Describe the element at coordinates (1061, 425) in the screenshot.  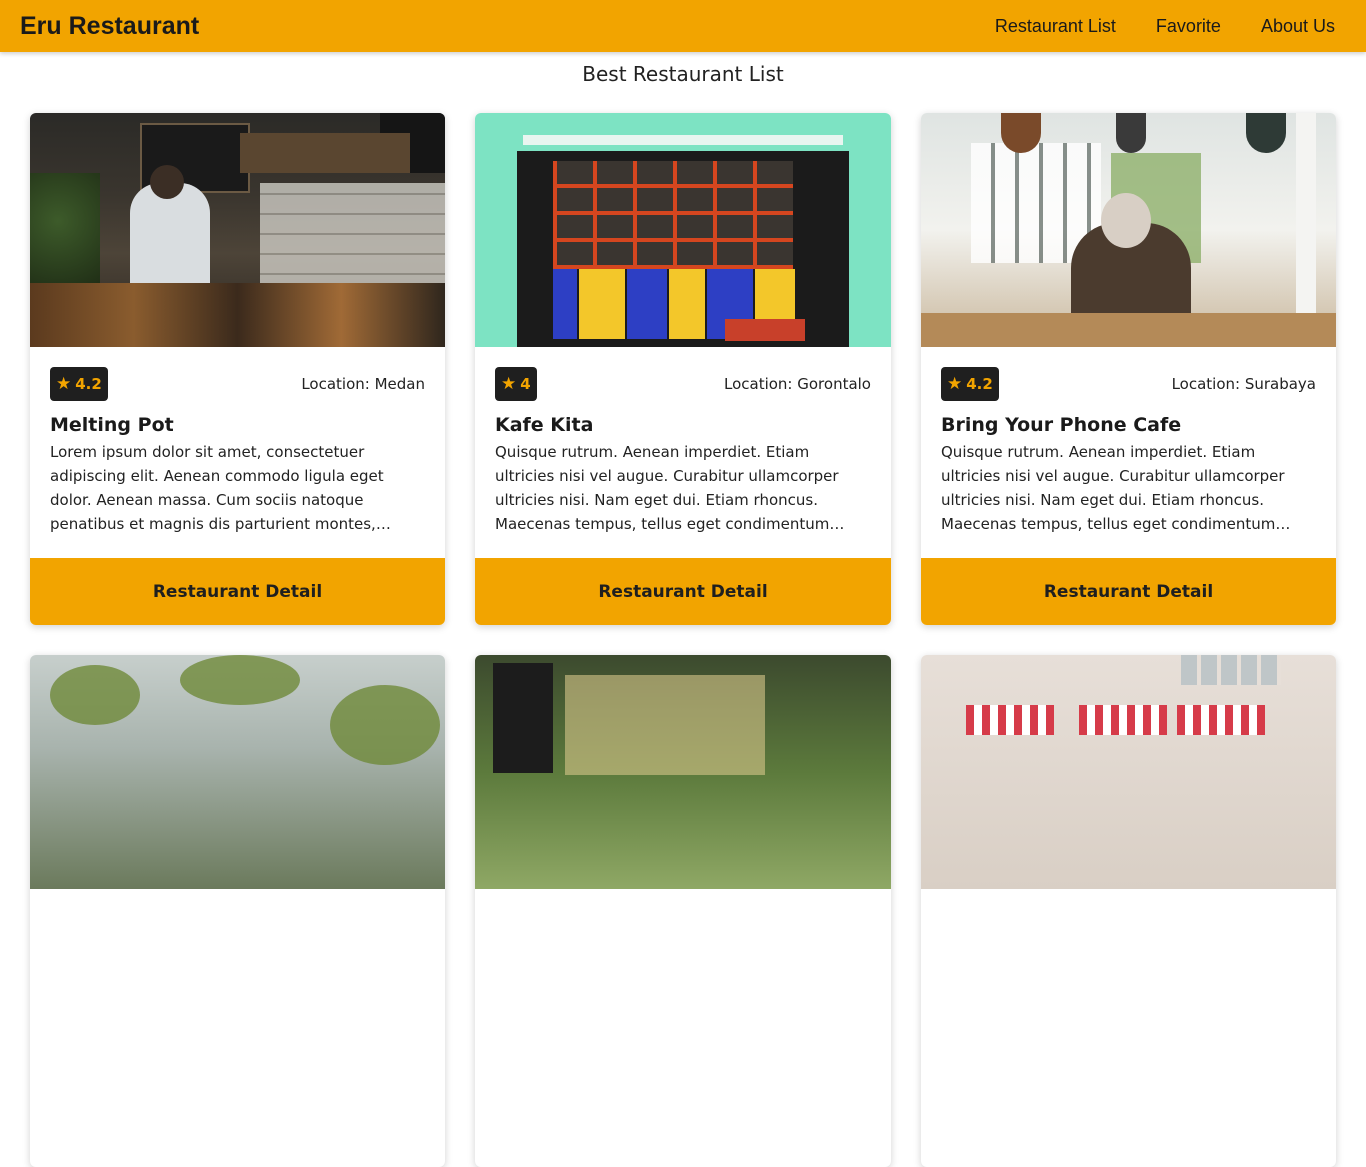
I see `restaurant-name: Bring Your Phone Cafe` at that location.